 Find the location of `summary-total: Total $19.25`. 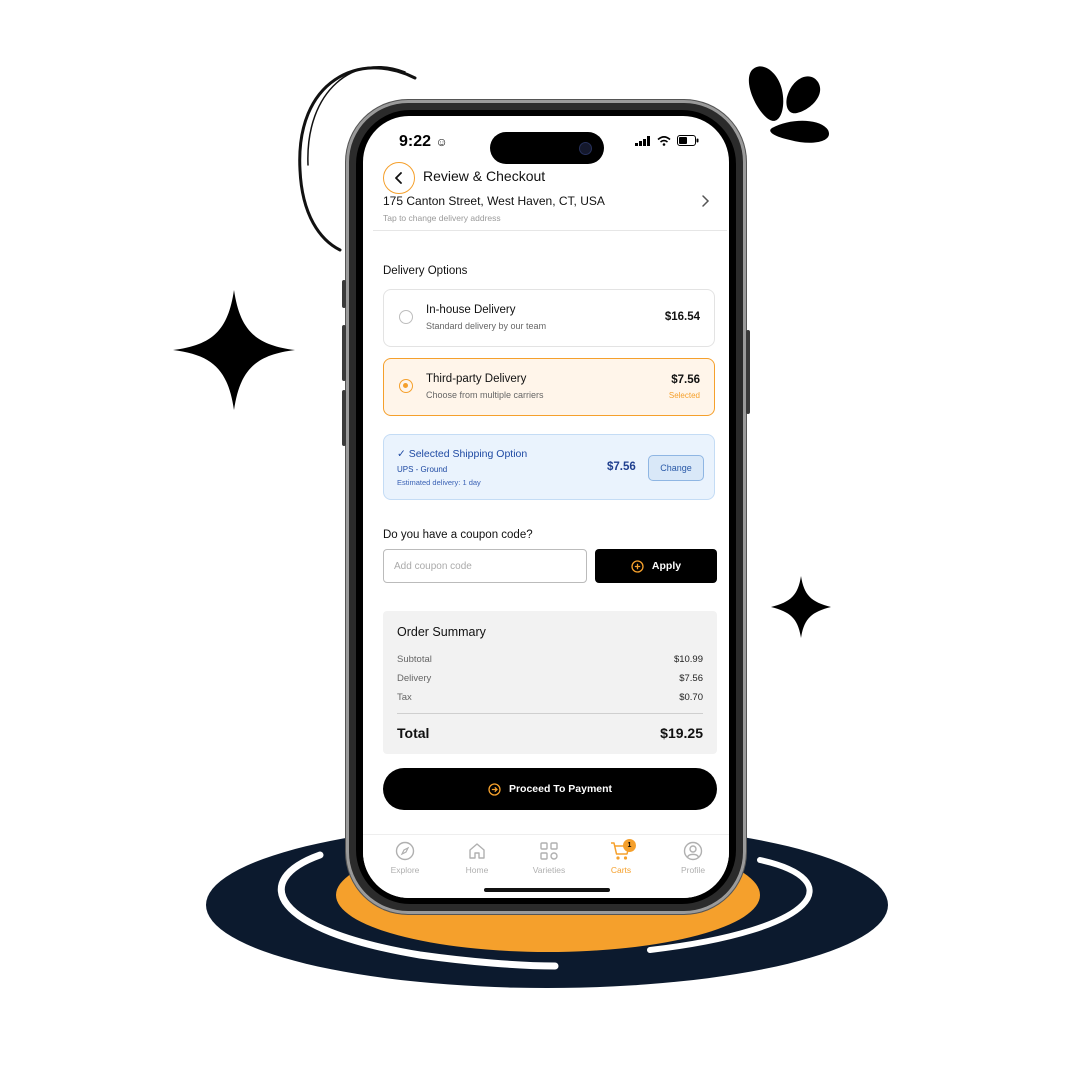

summary-total: Total $19.25 is located at coordinates (550, 733).